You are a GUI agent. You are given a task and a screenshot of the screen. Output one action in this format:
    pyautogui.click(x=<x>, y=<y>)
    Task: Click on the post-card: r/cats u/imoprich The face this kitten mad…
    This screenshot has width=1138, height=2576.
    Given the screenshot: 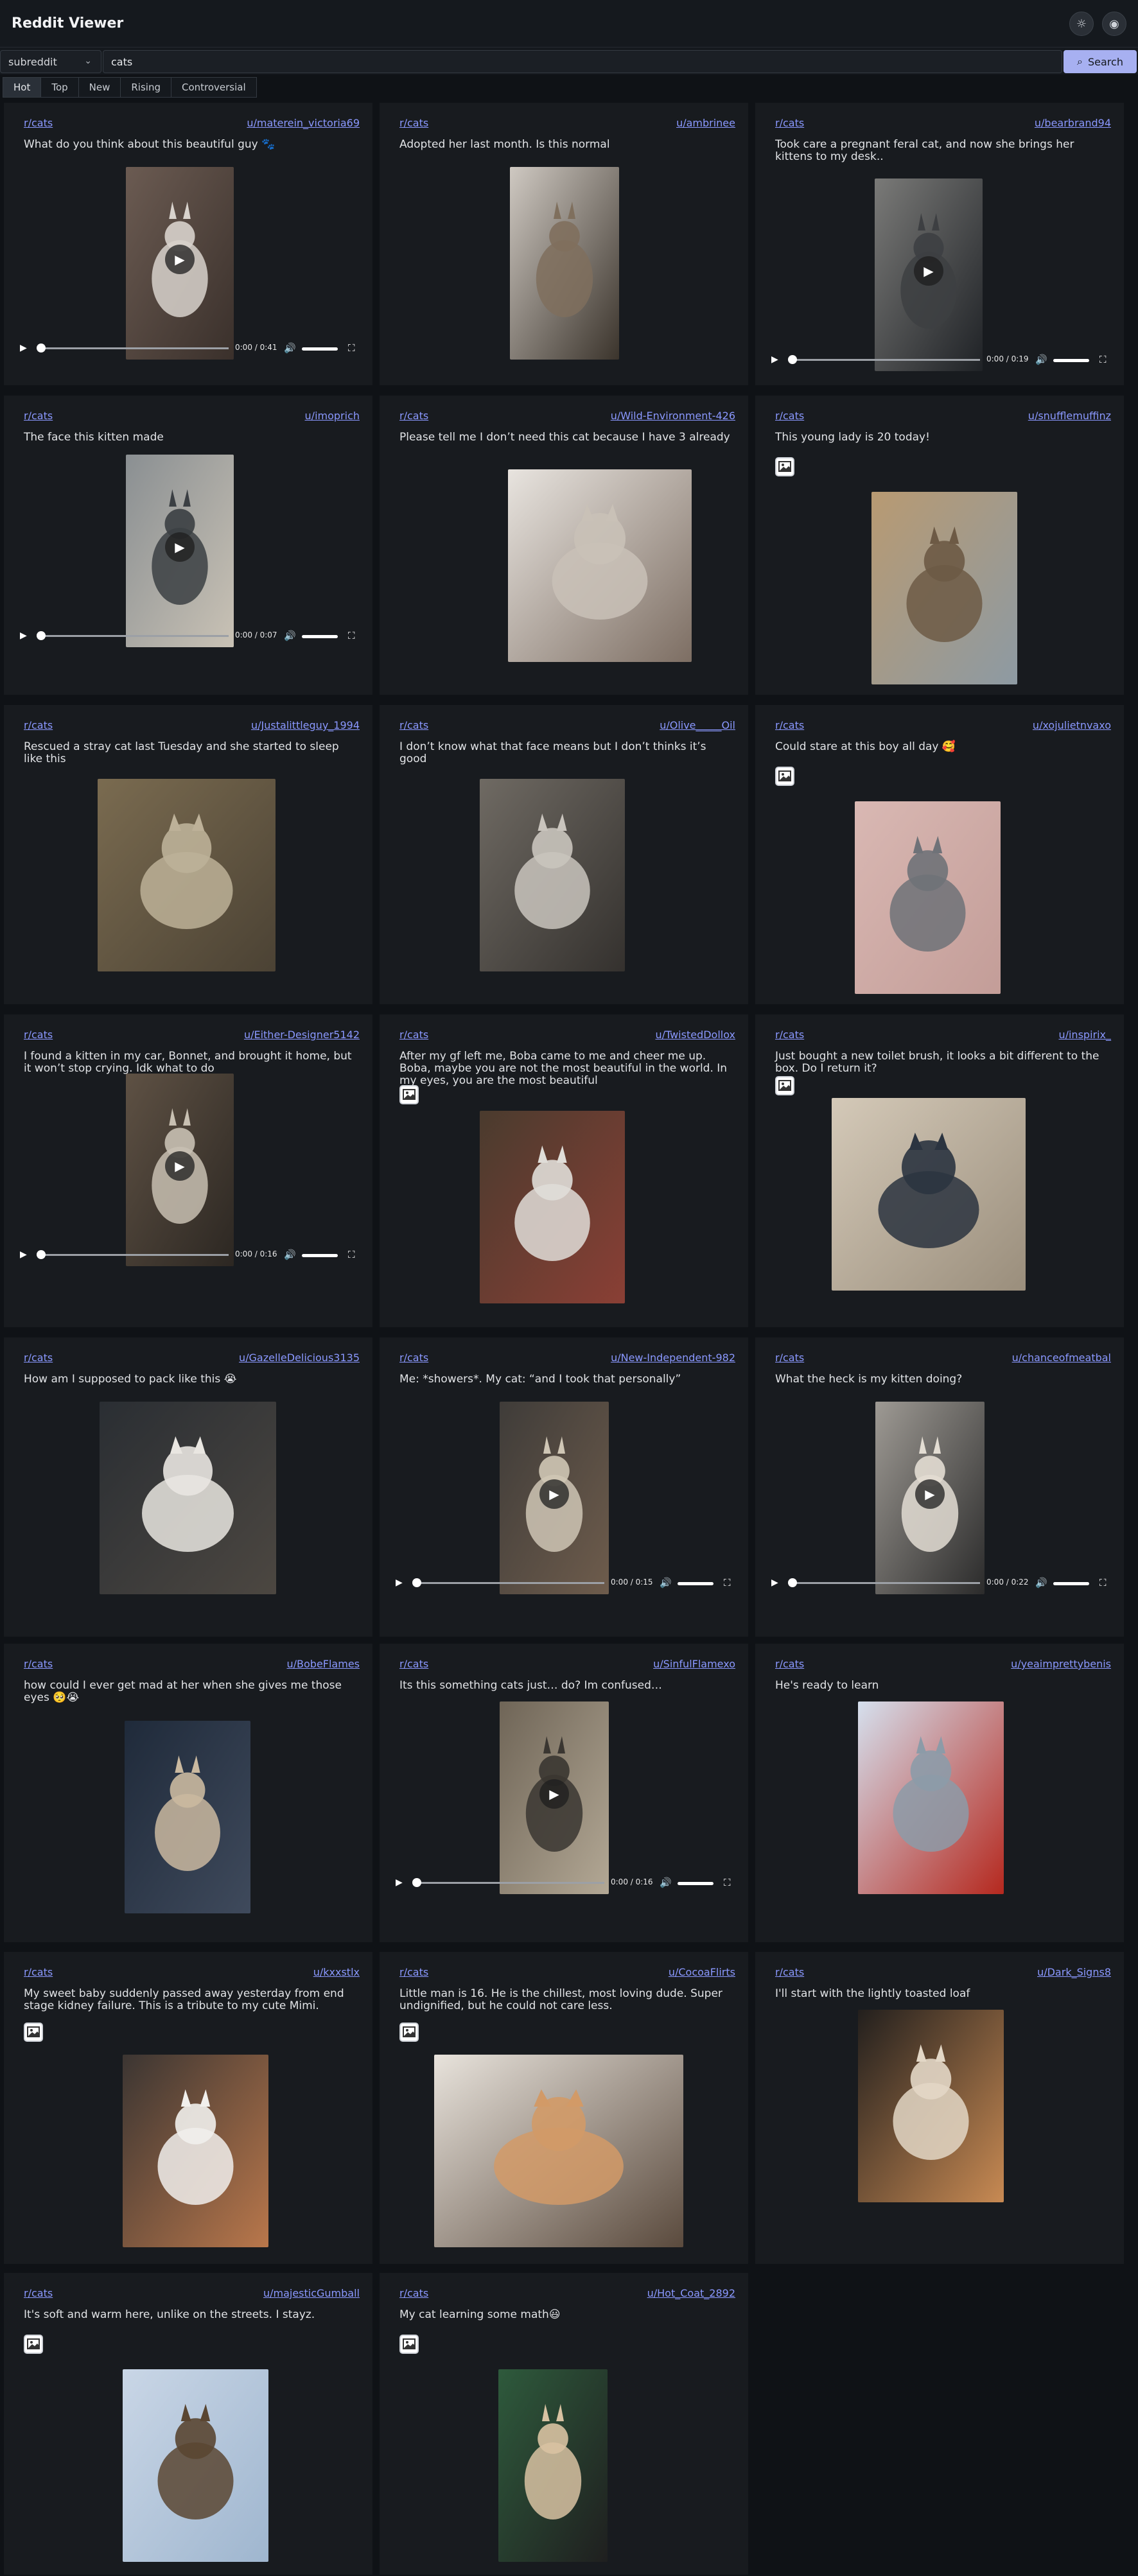 What is the action you would take?
    pyautogui.click(x=188, y=545)
    